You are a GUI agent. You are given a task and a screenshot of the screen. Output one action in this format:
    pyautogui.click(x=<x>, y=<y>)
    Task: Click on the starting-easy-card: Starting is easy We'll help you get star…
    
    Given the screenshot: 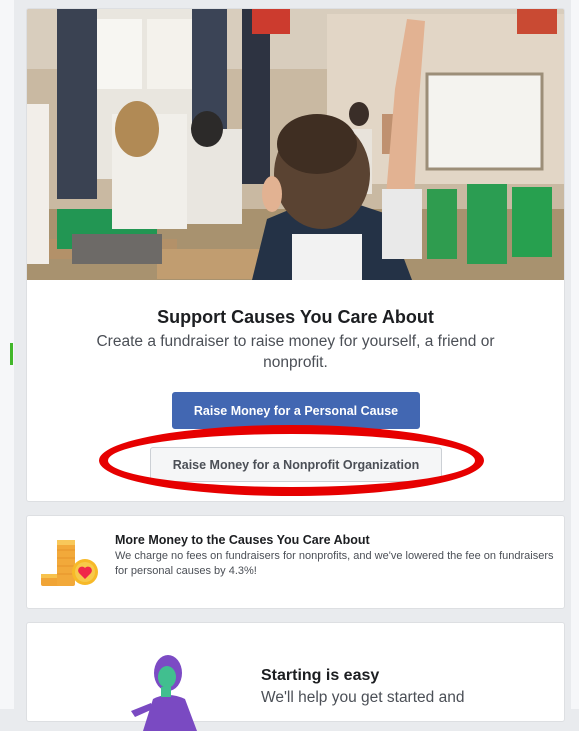 What is the action you would take?
    pyautogui.click(x=295, y=676)
    